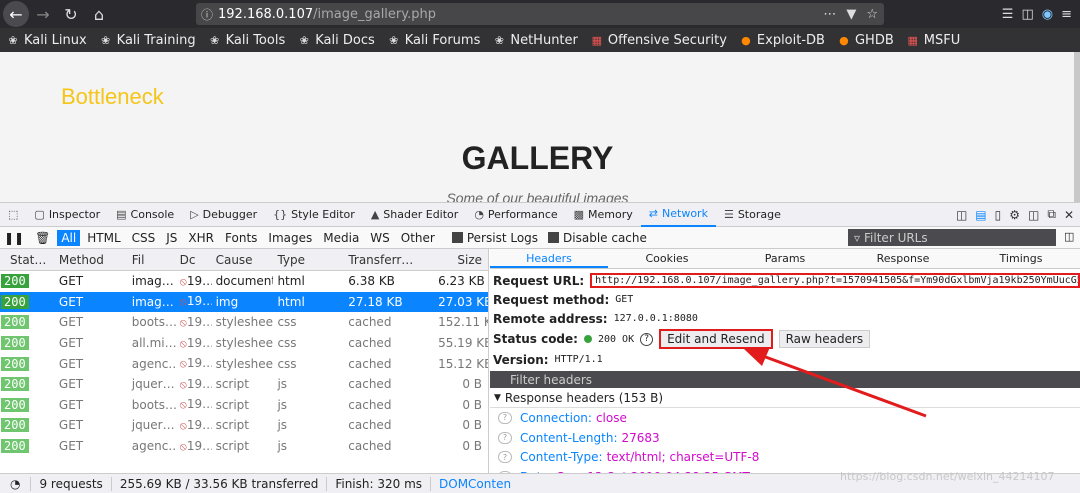 The width and height of the screenshot is (1080, 493). I want to click on bookmark-ghdb: ● GHDB, so click(865, 40).